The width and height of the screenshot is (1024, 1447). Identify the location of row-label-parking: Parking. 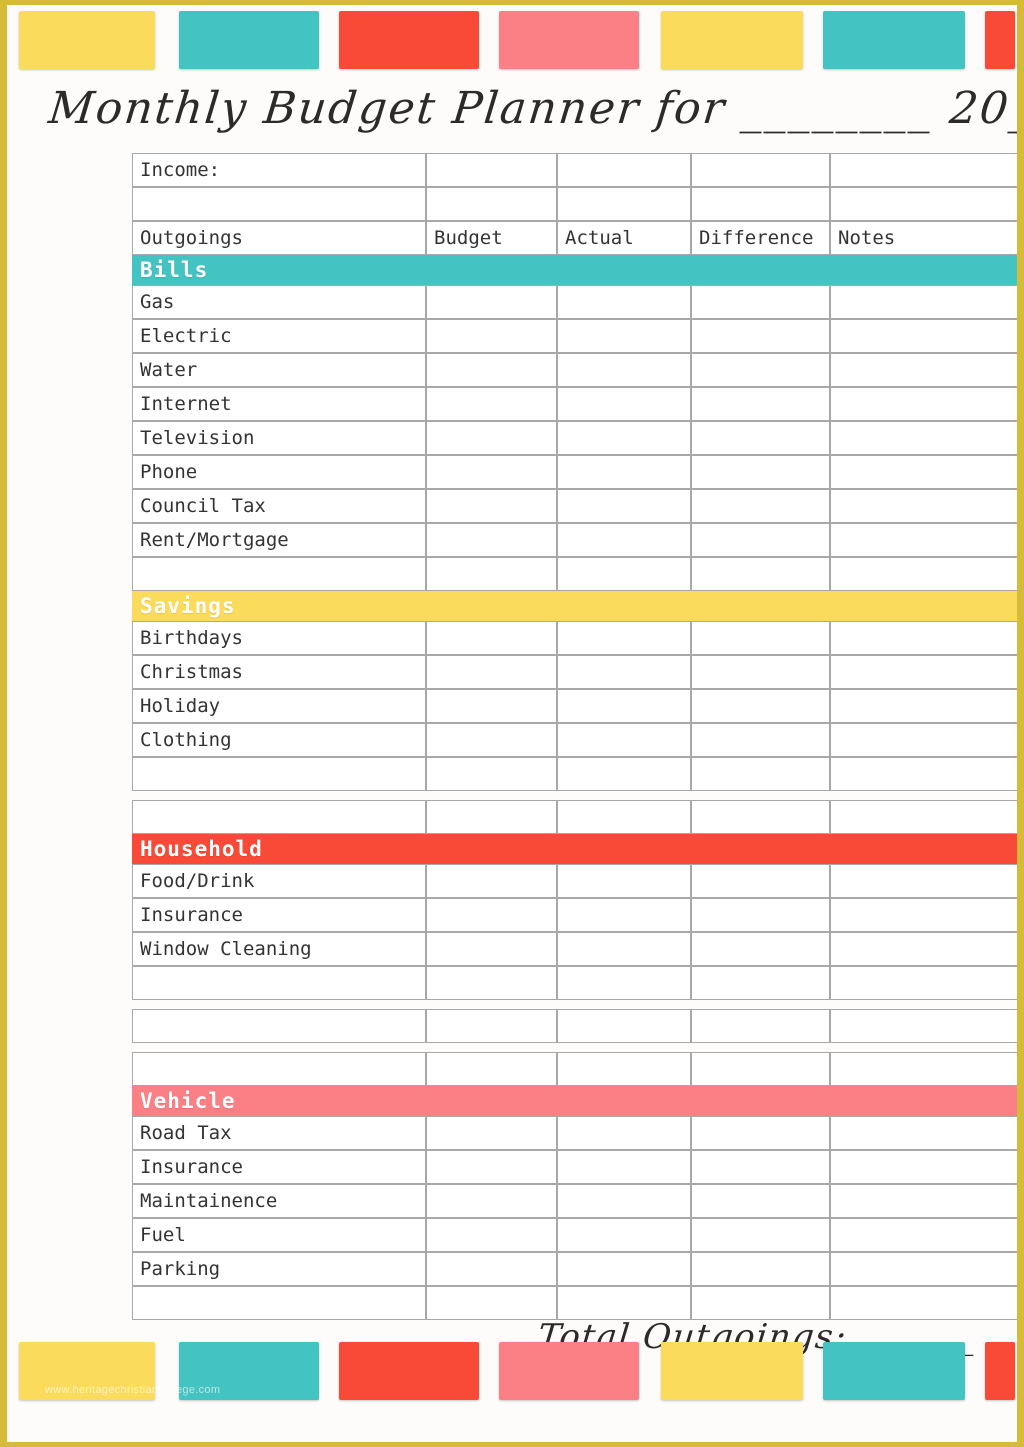
(279, 1269).